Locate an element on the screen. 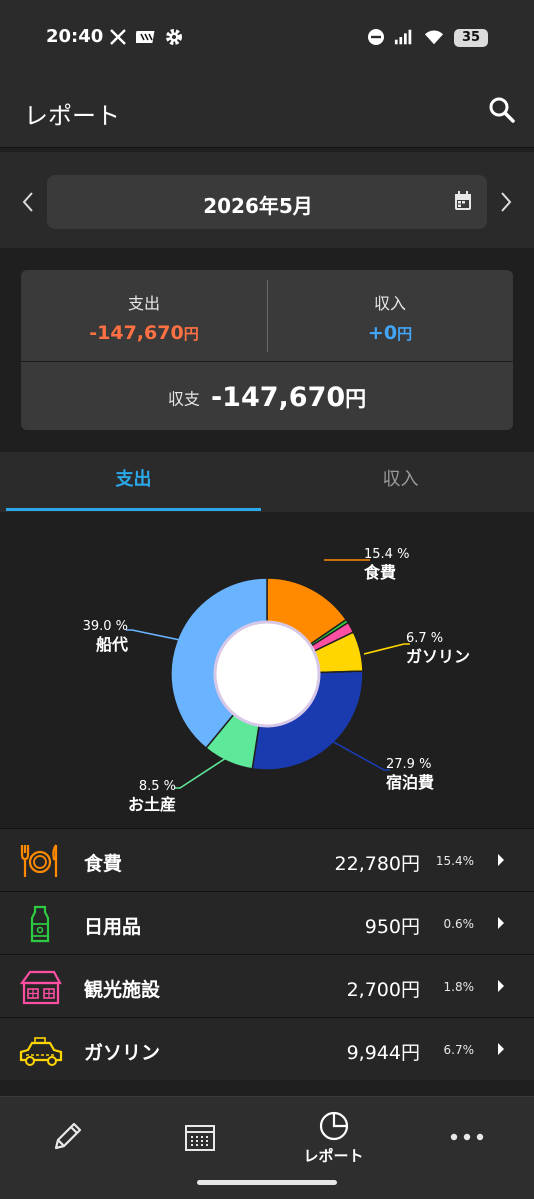 This screenshot has height=1199, width=534. status-bar: 20:40 35 is located at coordinates (267, 36).